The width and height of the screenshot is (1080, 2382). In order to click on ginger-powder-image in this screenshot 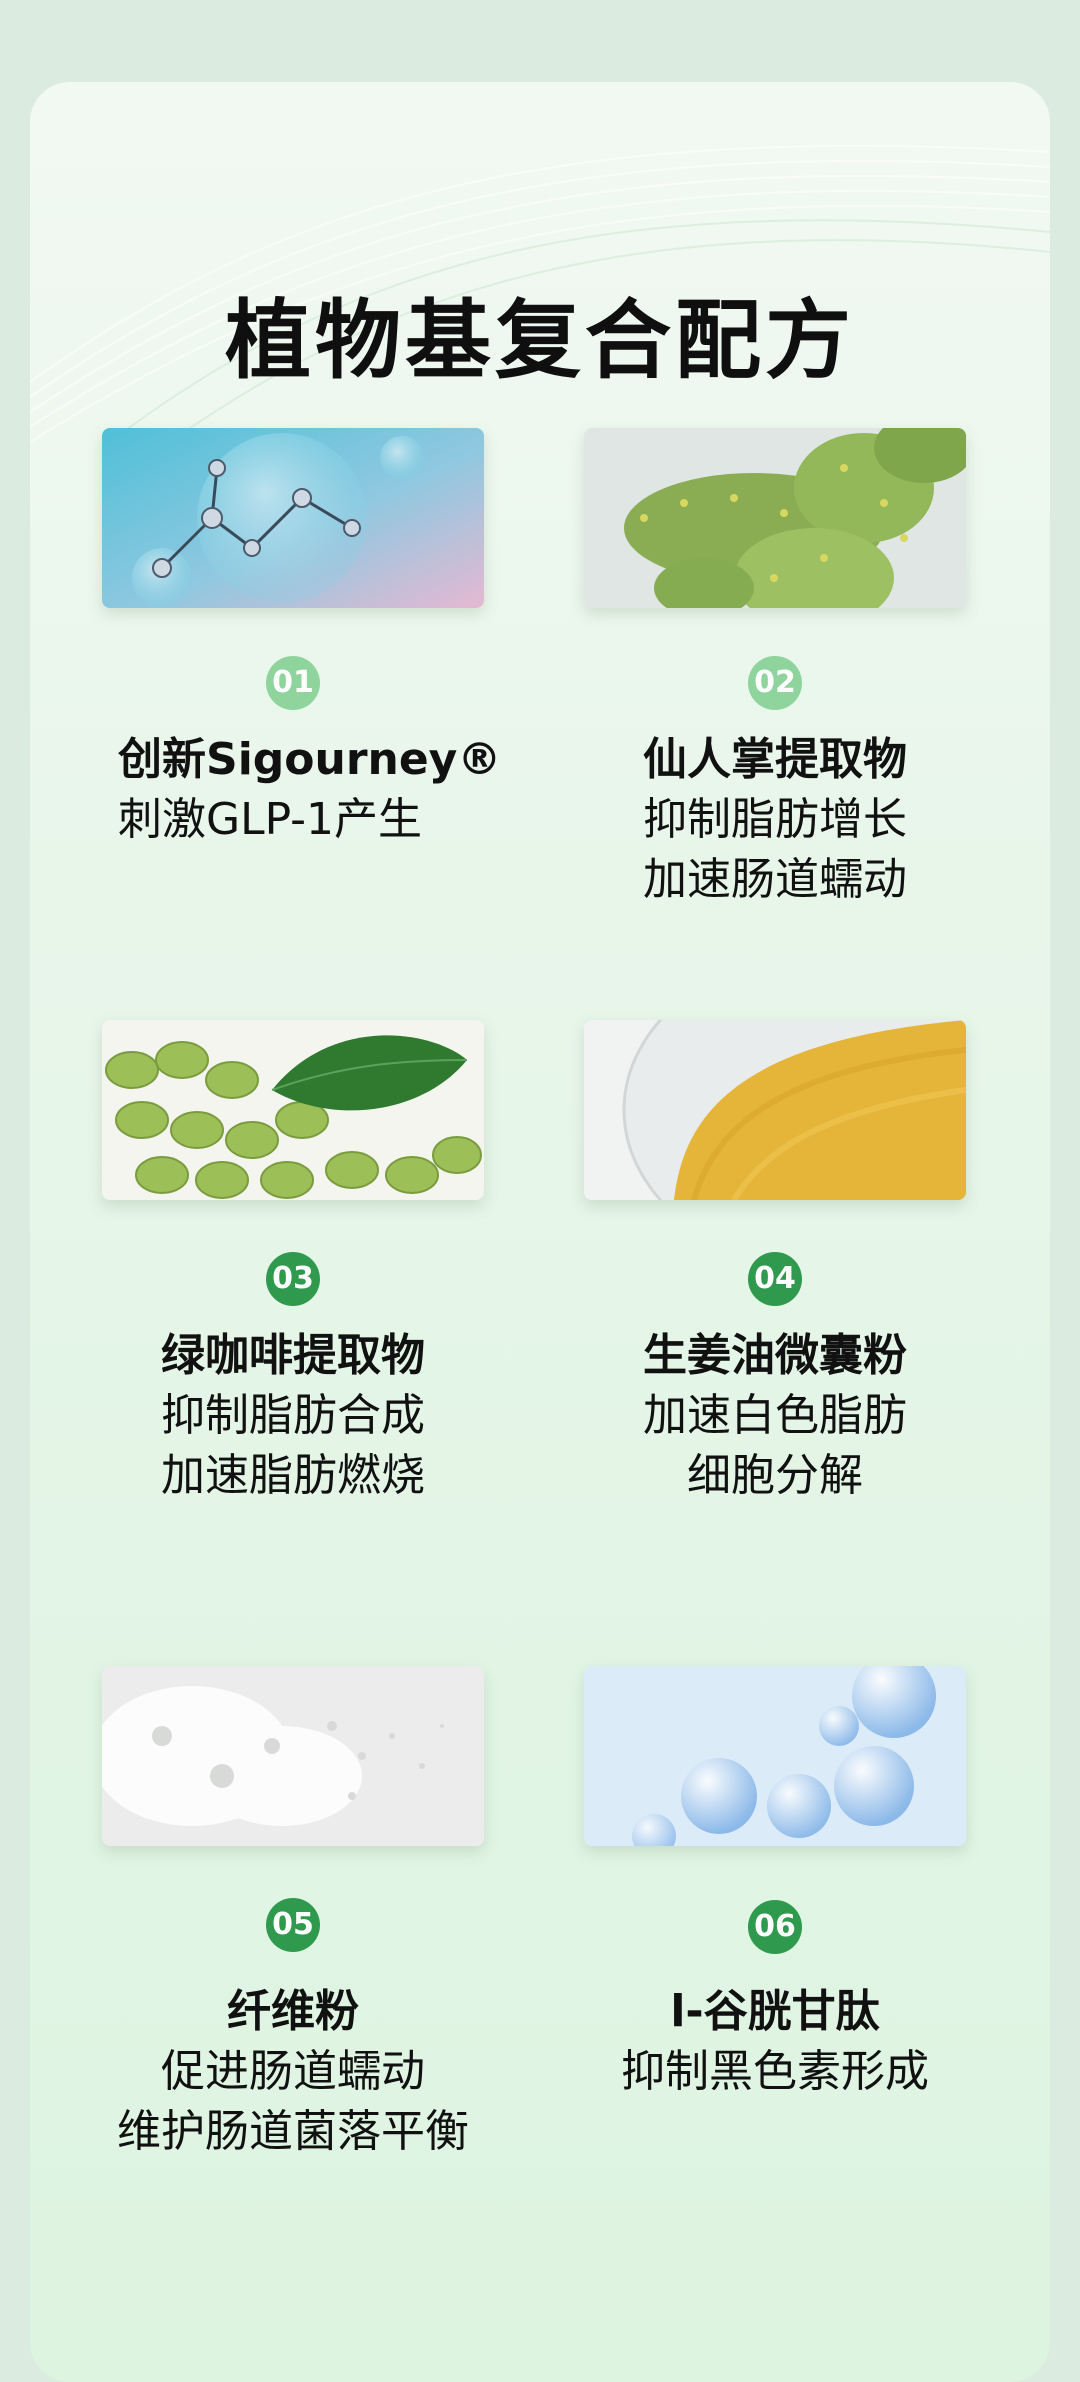, I will do `click(775, 1110)`.